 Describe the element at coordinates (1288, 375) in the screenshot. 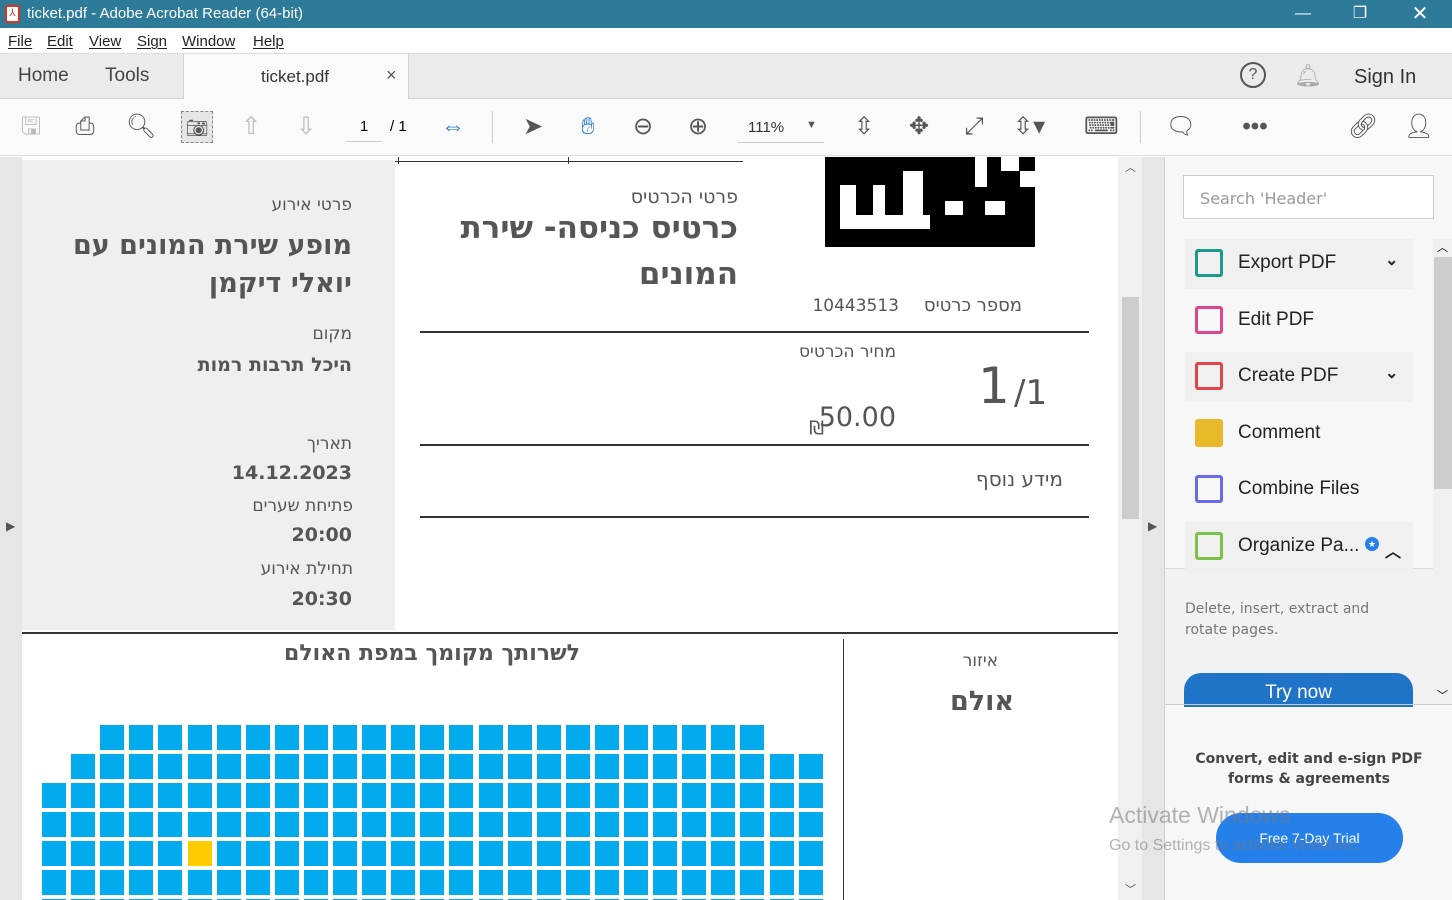

I see `tool-label: Create PDF` at that location.